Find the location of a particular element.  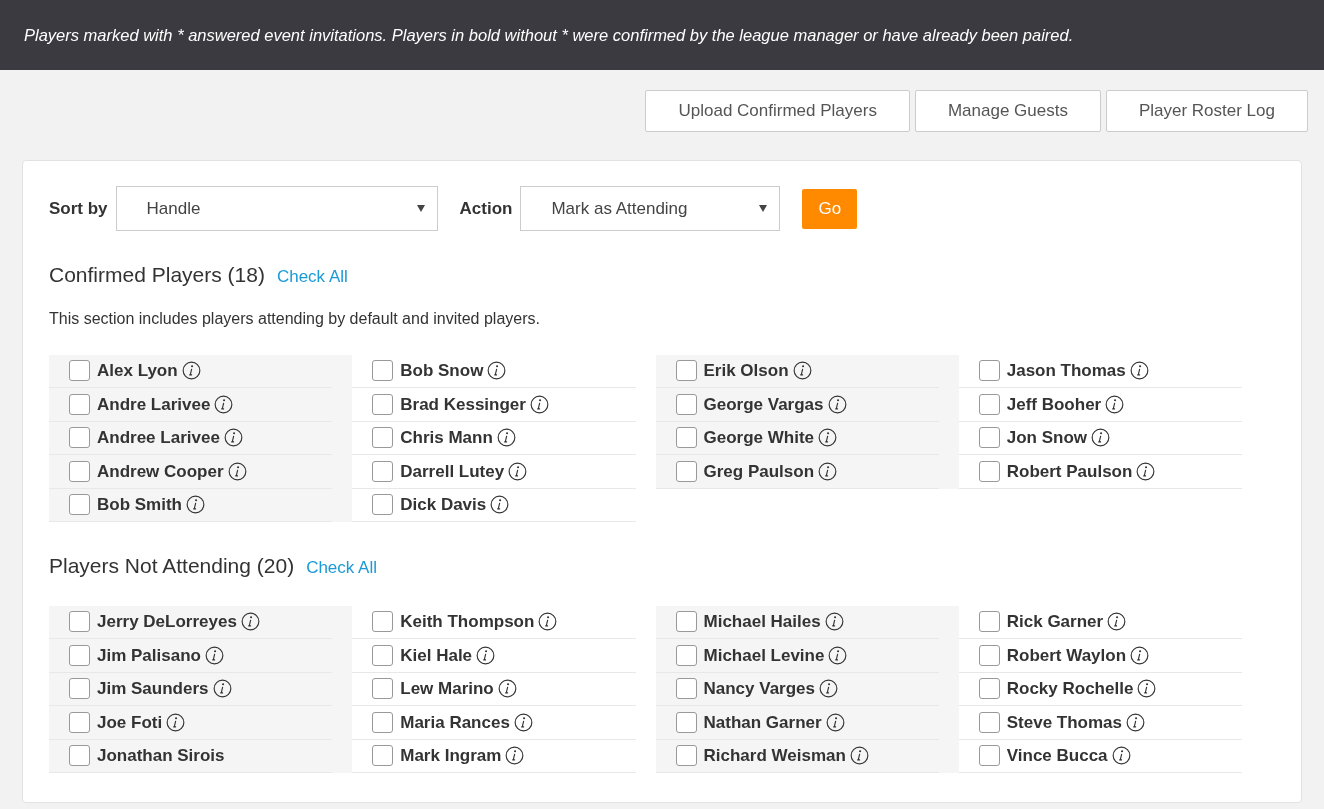

player-name: Mark Ingram is located at coordinates (451, 756).